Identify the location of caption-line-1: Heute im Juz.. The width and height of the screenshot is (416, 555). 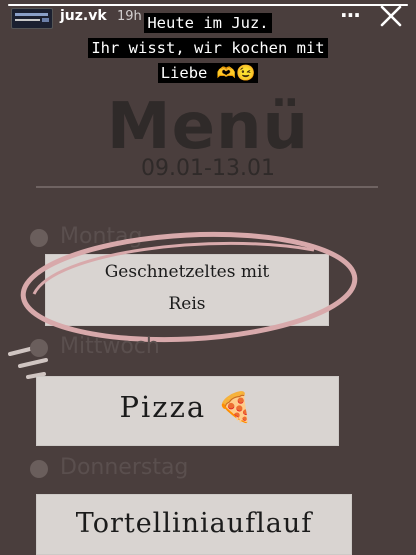
(208, 23).